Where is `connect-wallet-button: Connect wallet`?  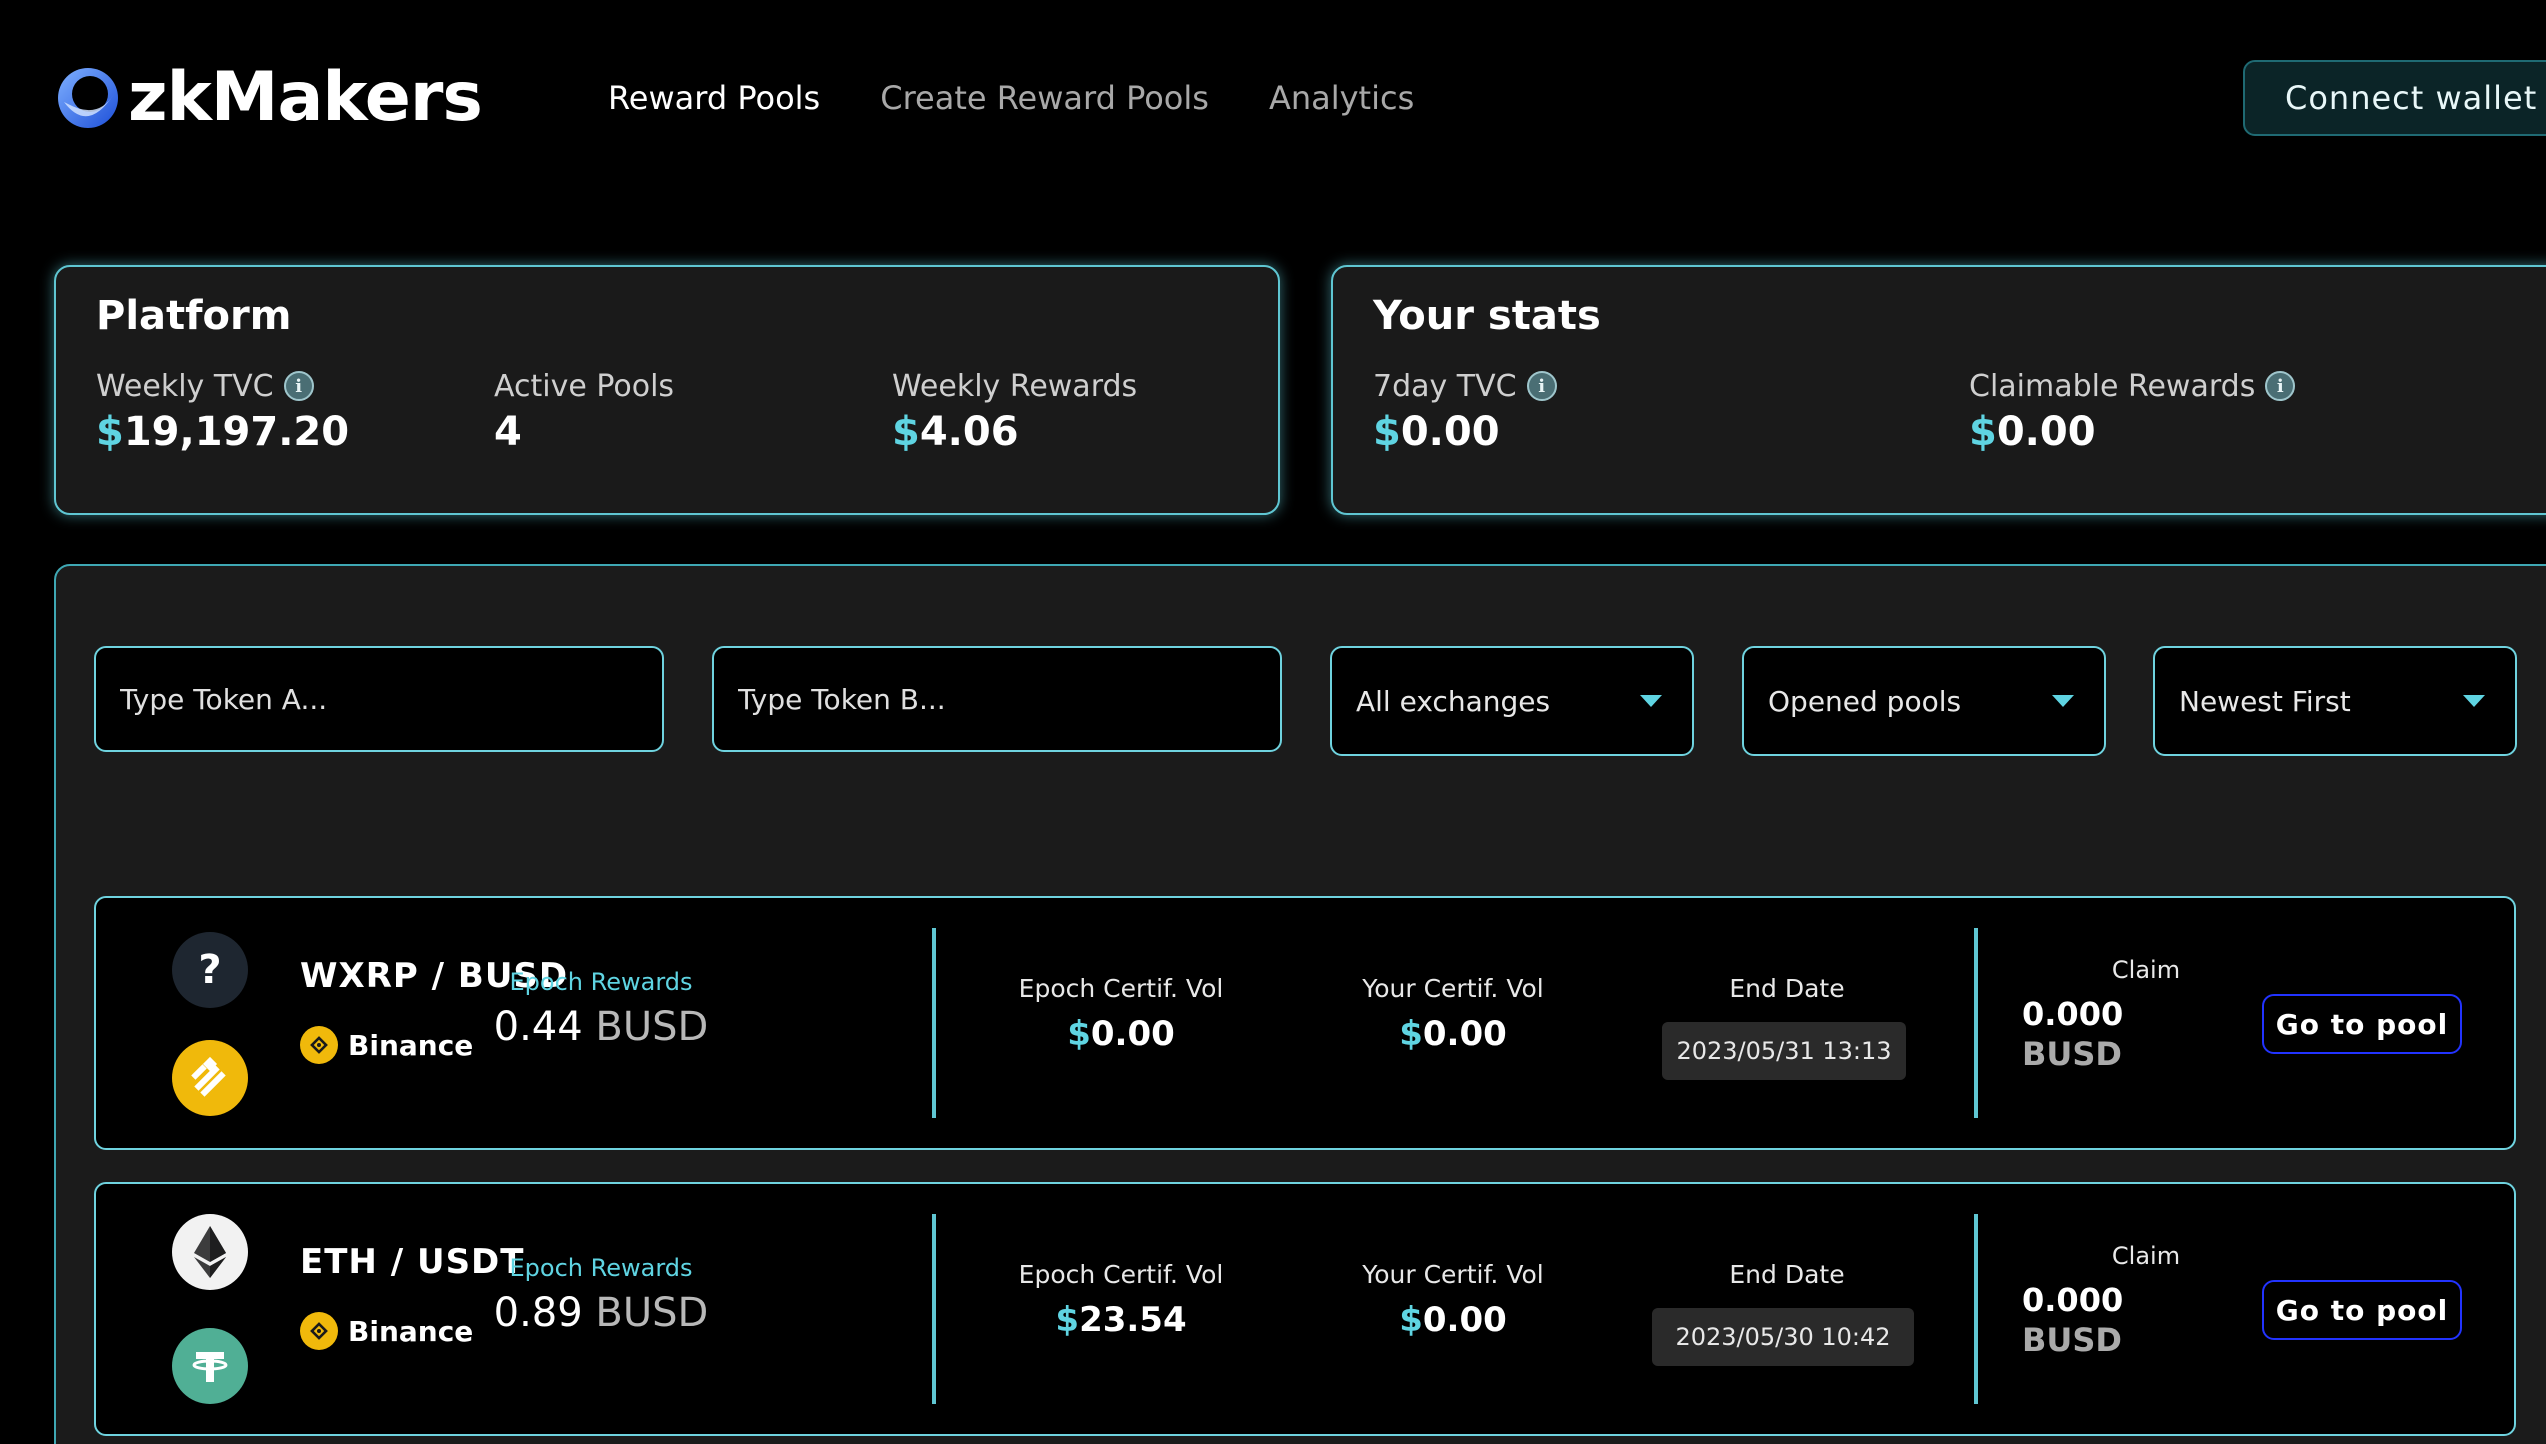 connect-wallet-button: Connect wallet is located at coordinates (2394, 98).